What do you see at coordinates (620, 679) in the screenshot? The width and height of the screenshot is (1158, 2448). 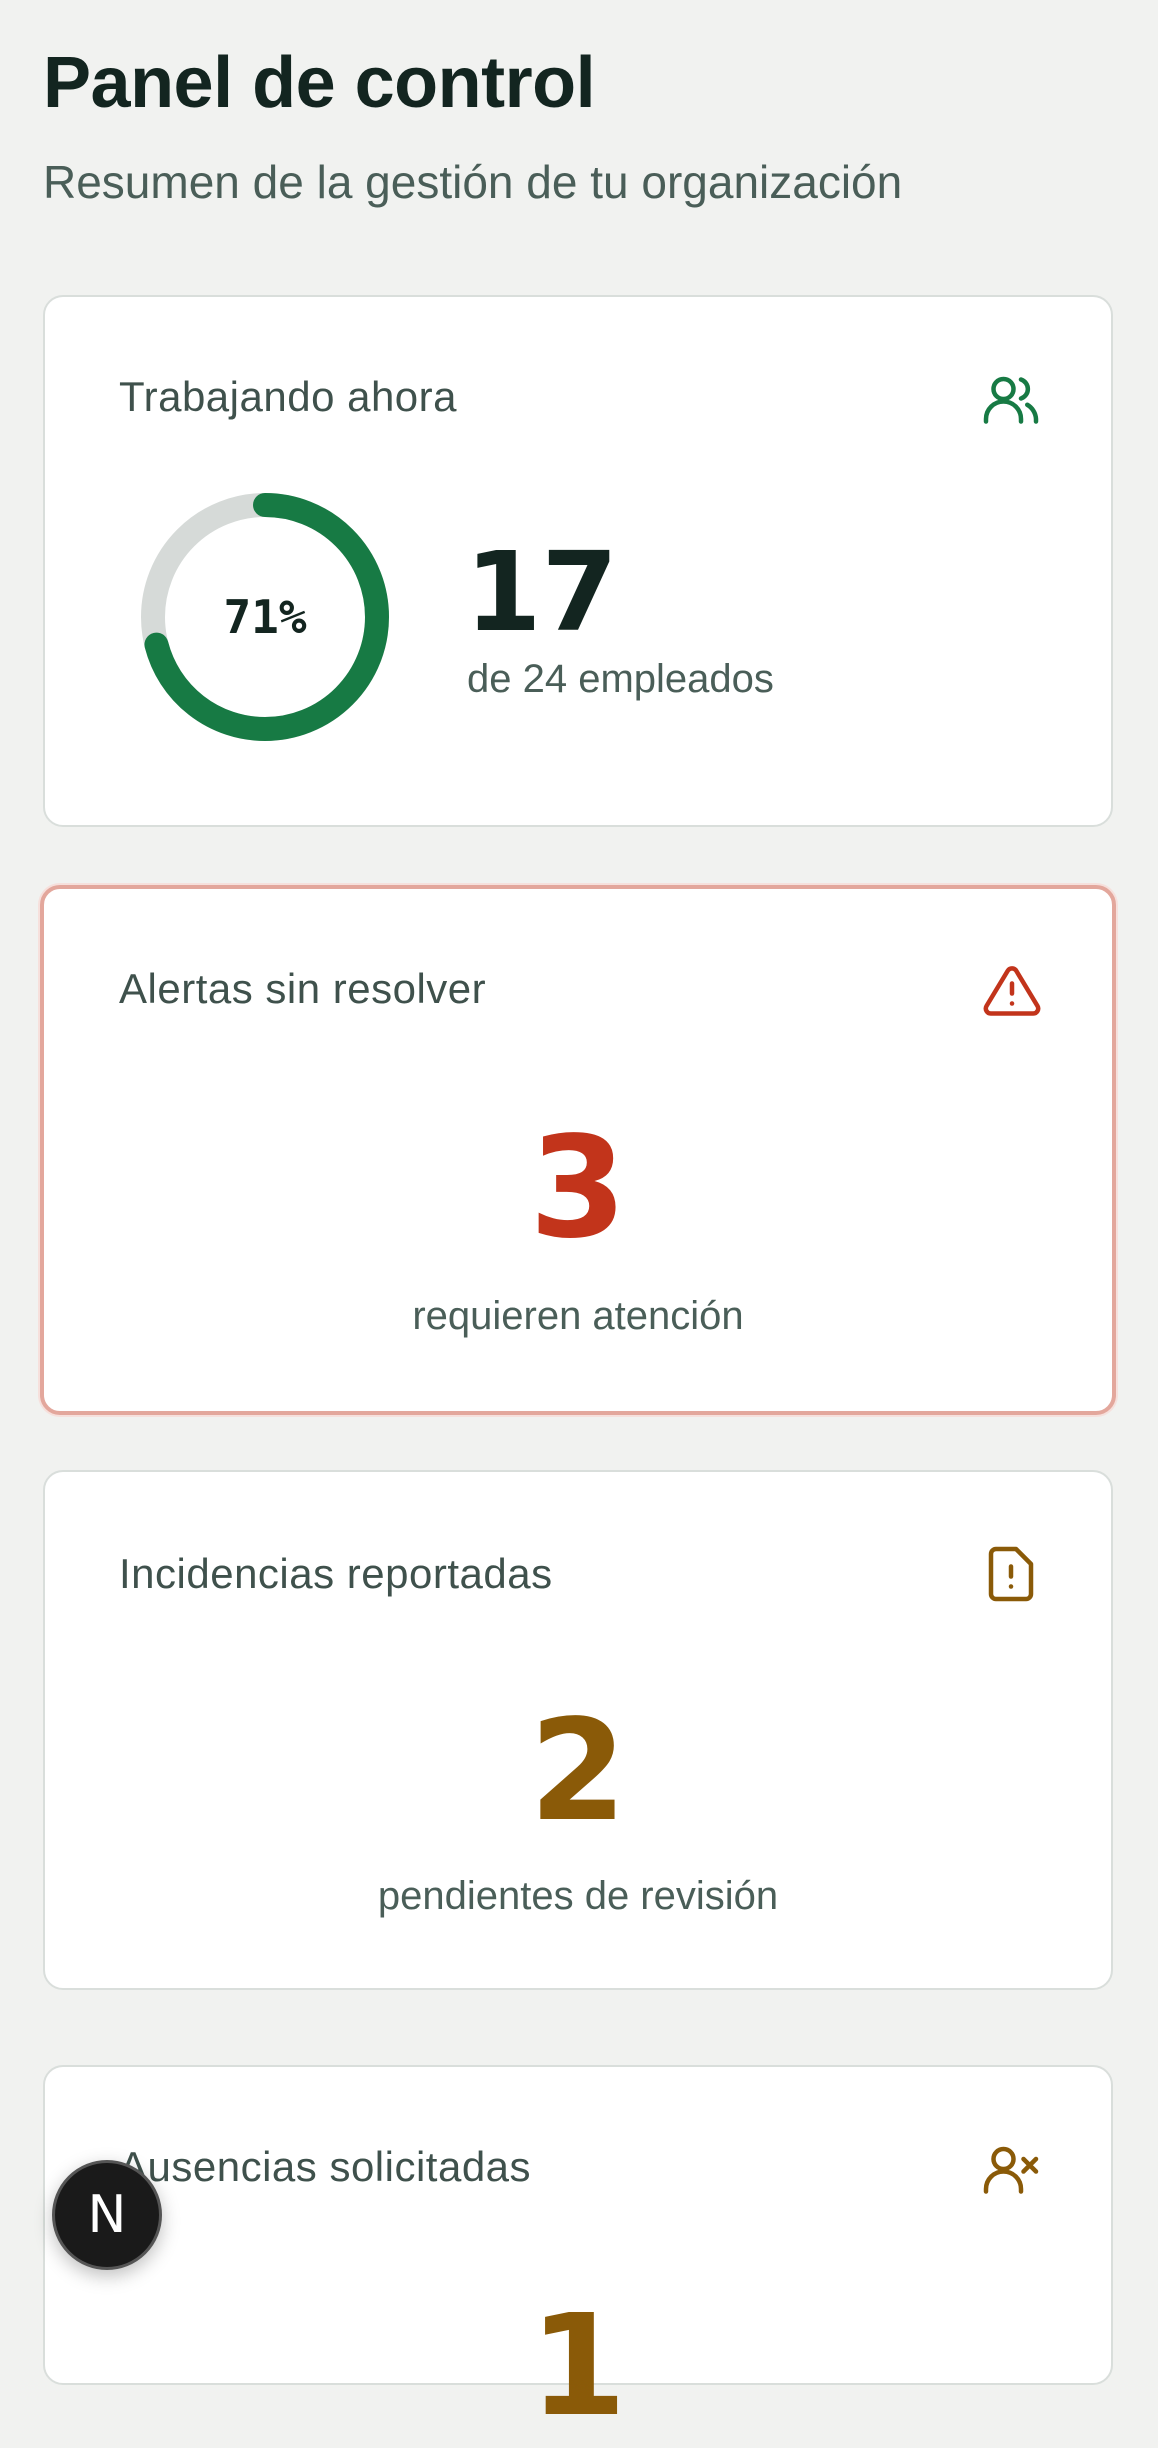 I see `working-subtext: de 24 empleados` at bounding box center [620, 679].